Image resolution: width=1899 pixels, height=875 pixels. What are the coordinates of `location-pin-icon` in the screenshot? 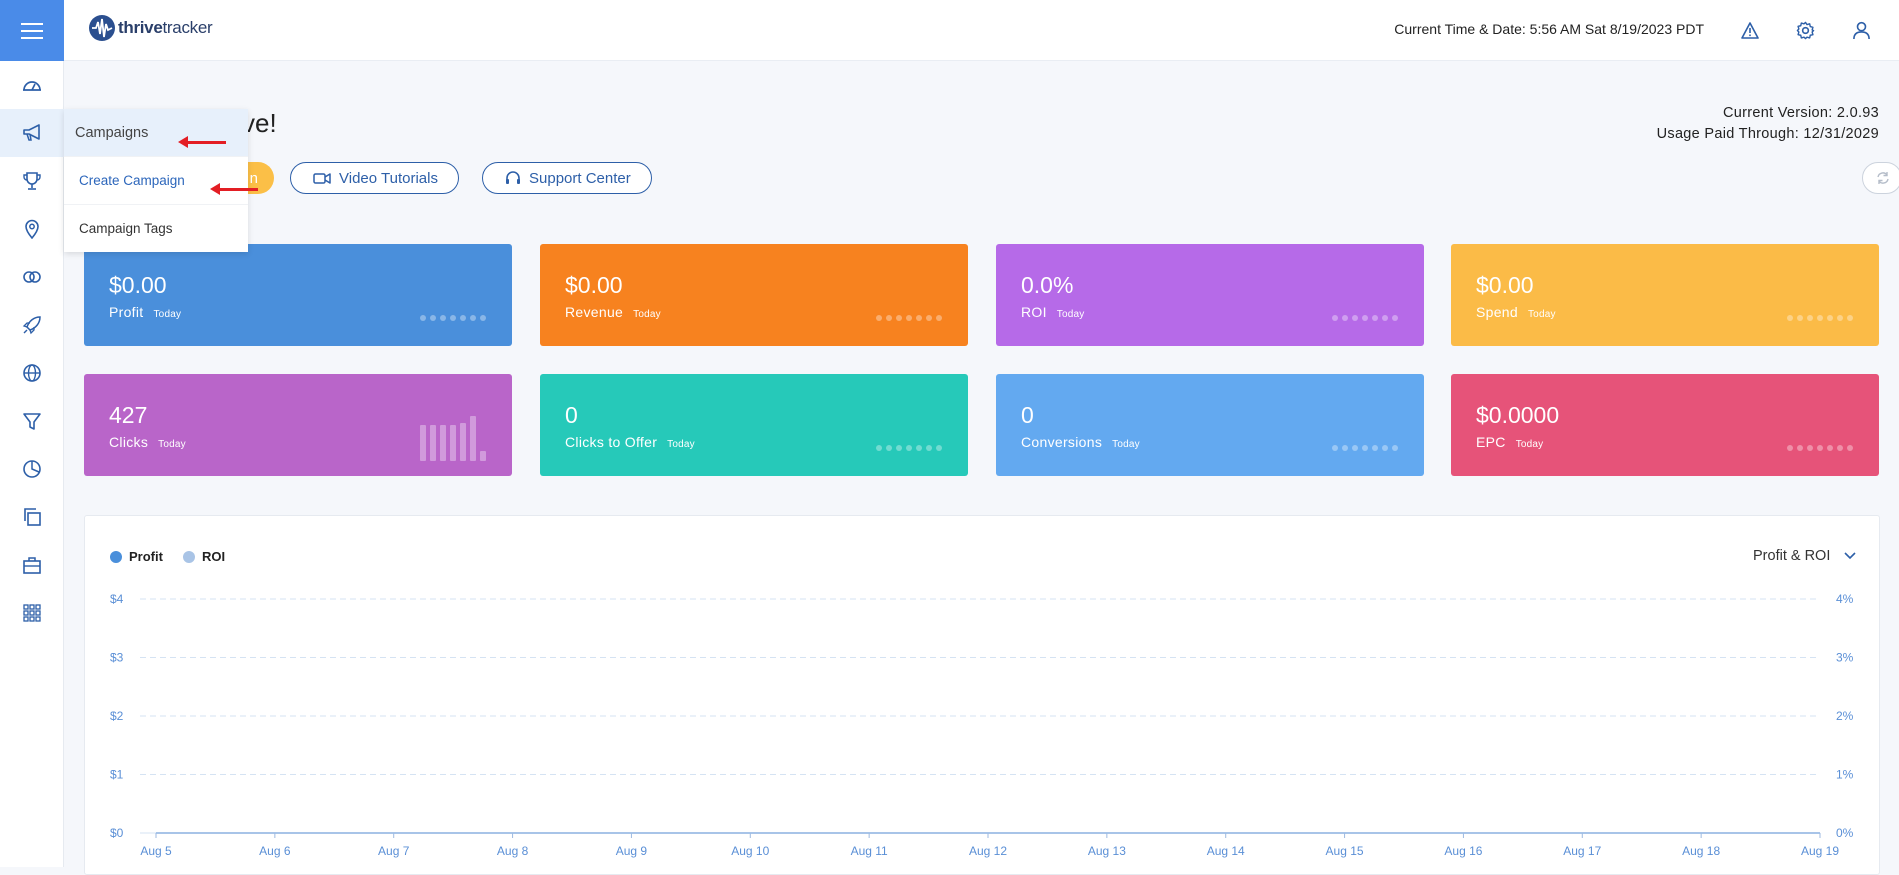 It's located at (32, 229).